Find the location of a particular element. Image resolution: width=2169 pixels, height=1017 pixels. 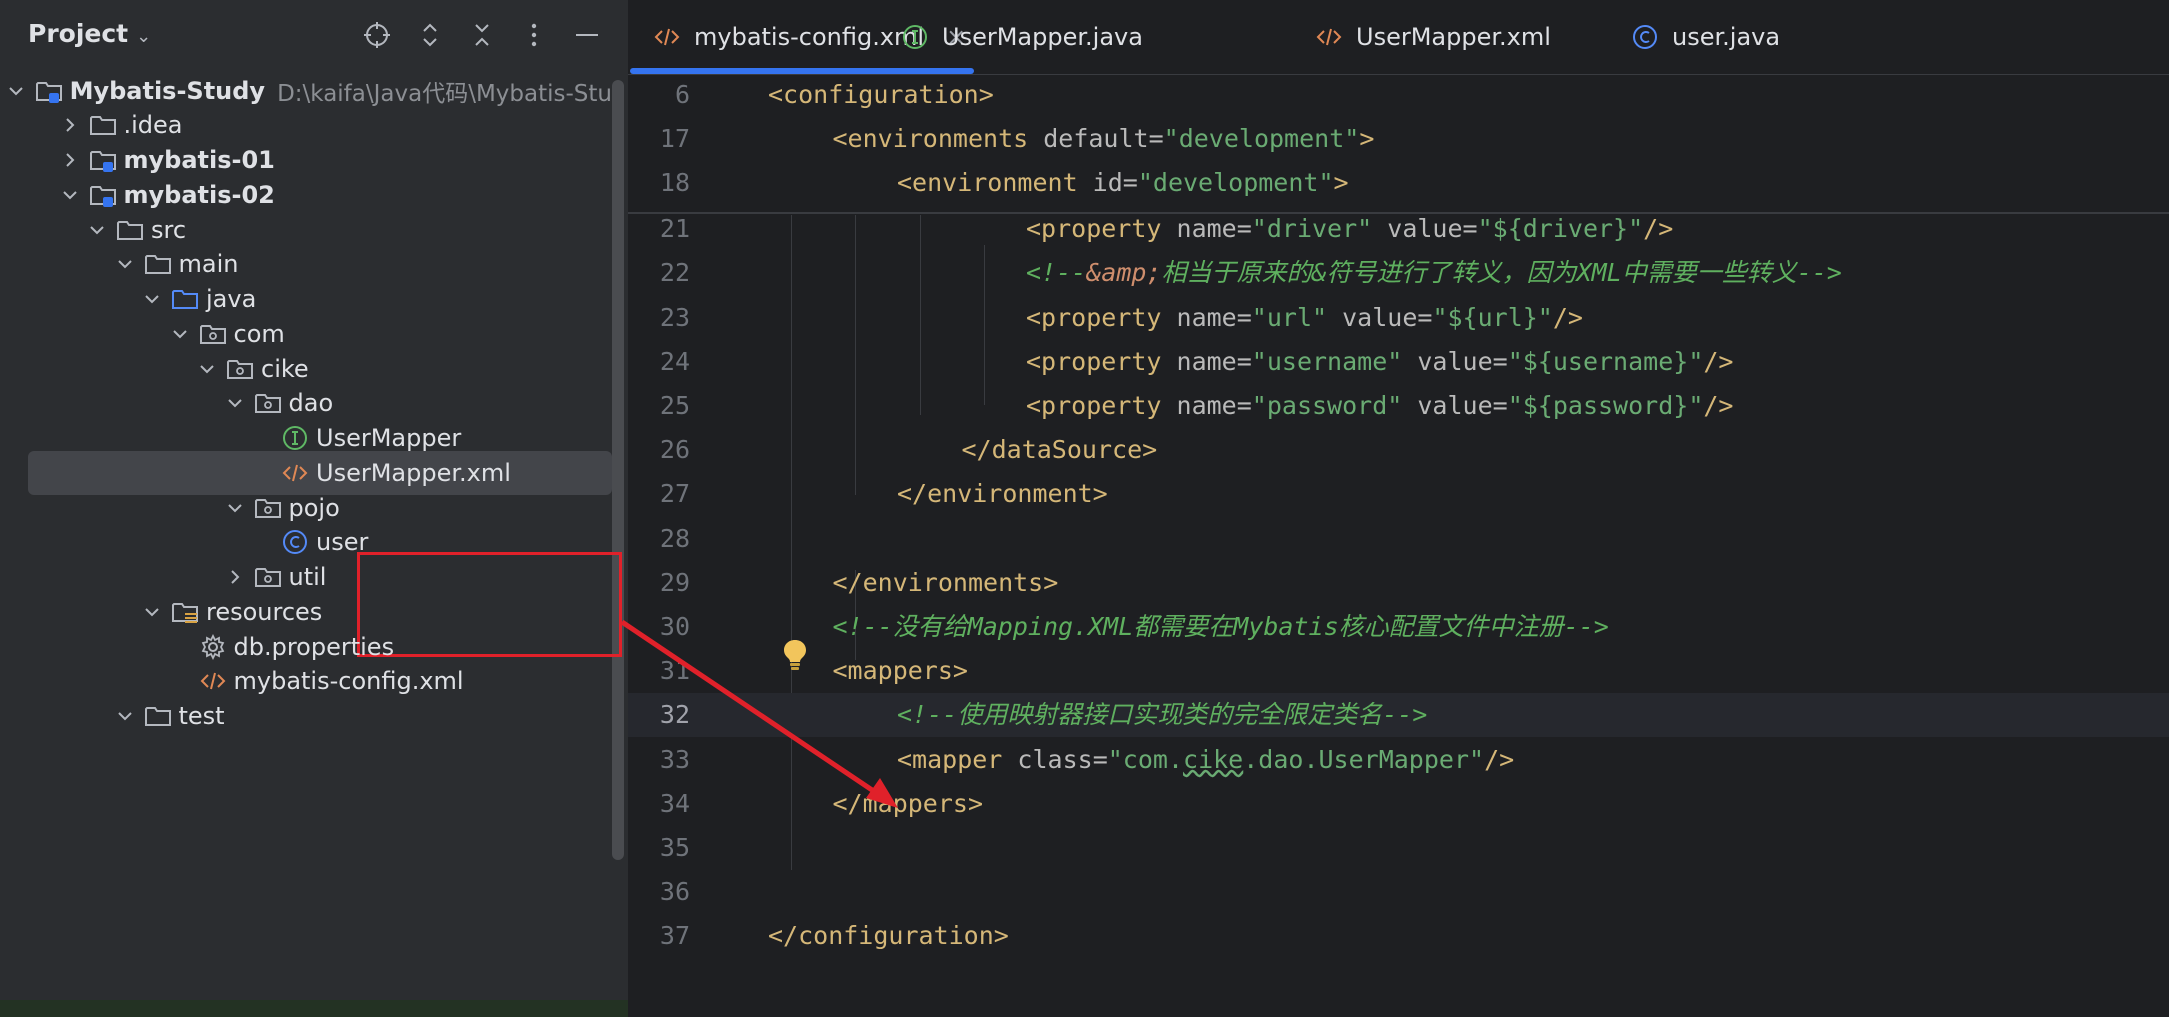

module-folder-icon is located at coordinates (49, 91).